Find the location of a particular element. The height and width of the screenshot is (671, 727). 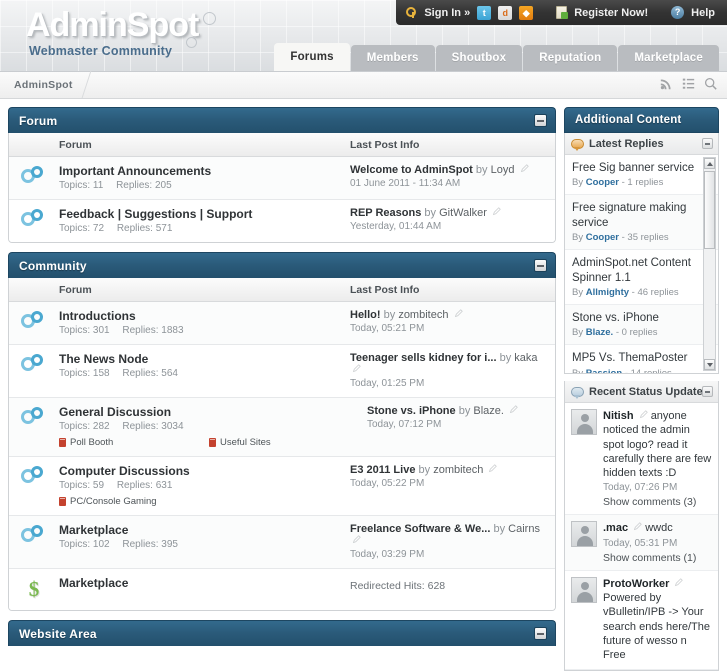

tab-members: Members is located at coordinates (392, 58).